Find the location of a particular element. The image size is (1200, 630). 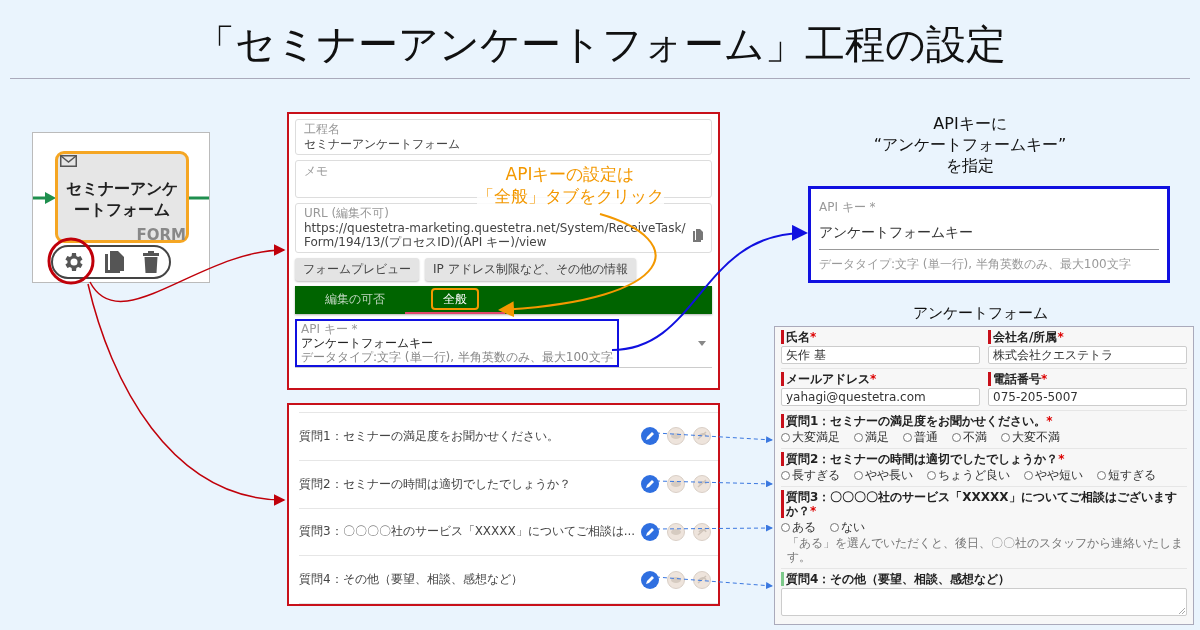

tab: 全般 is located at coordinates (455, 300).